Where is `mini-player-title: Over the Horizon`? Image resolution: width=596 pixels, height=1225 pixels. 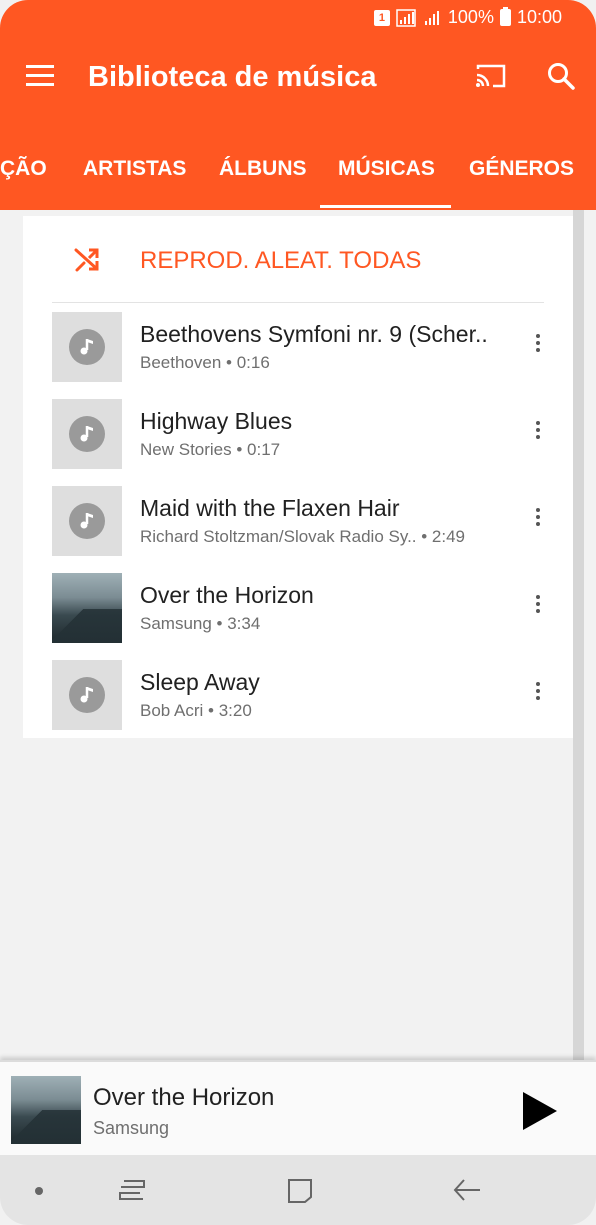
mini-player-title: Over the Horizon is located at coordinates (184, 1097).